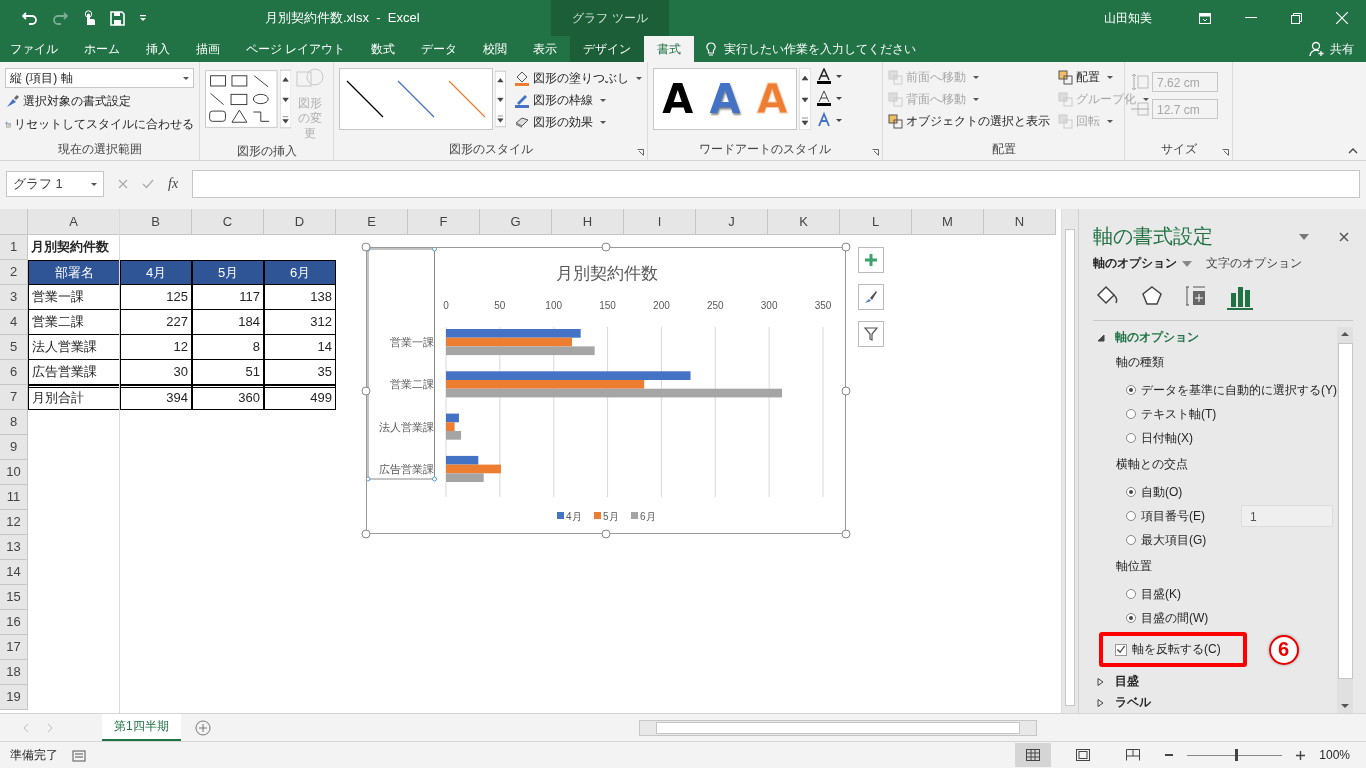  What do you see at coordinates (14, 547) in the screenshot?
I see `row-header: 13` at bounding box center [14, 547].